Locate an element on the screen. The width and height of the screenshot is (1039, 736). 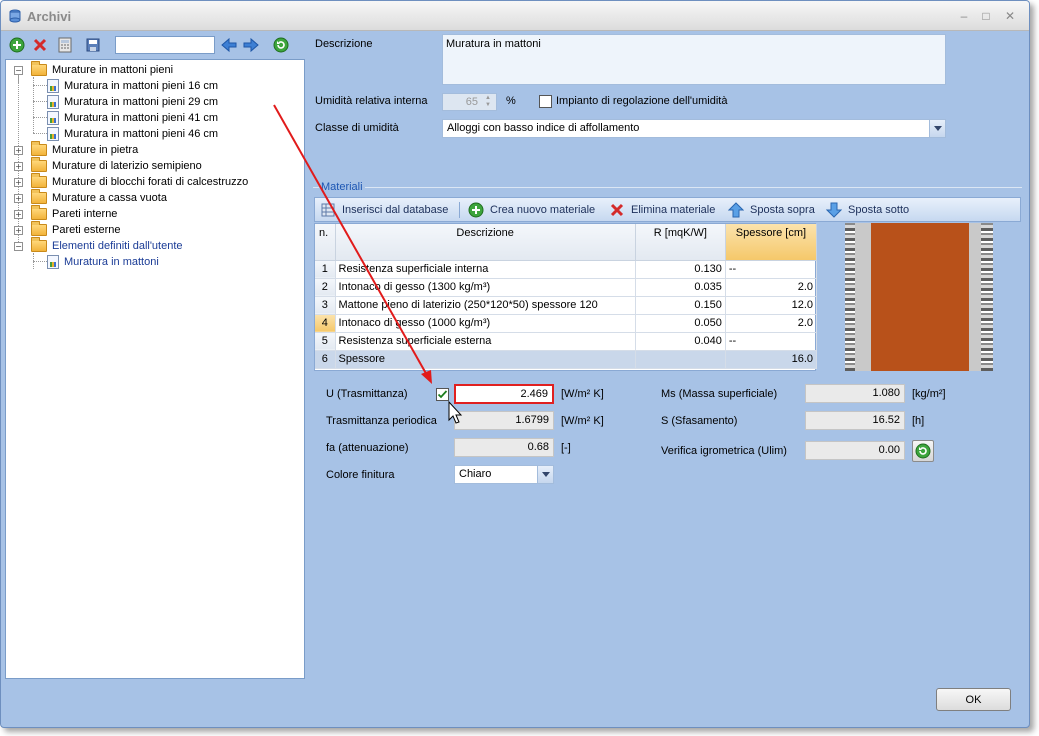
row-descrizione: Resistenza superficiale interna is located at coordinates (485, 269).